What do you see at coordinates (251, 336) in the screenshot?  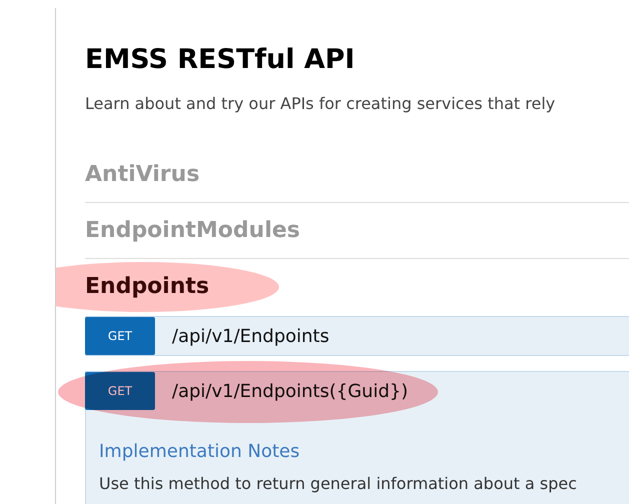 I see `endpoint-path: /api/v1/Endpoints` at bounding box center [251, 336].